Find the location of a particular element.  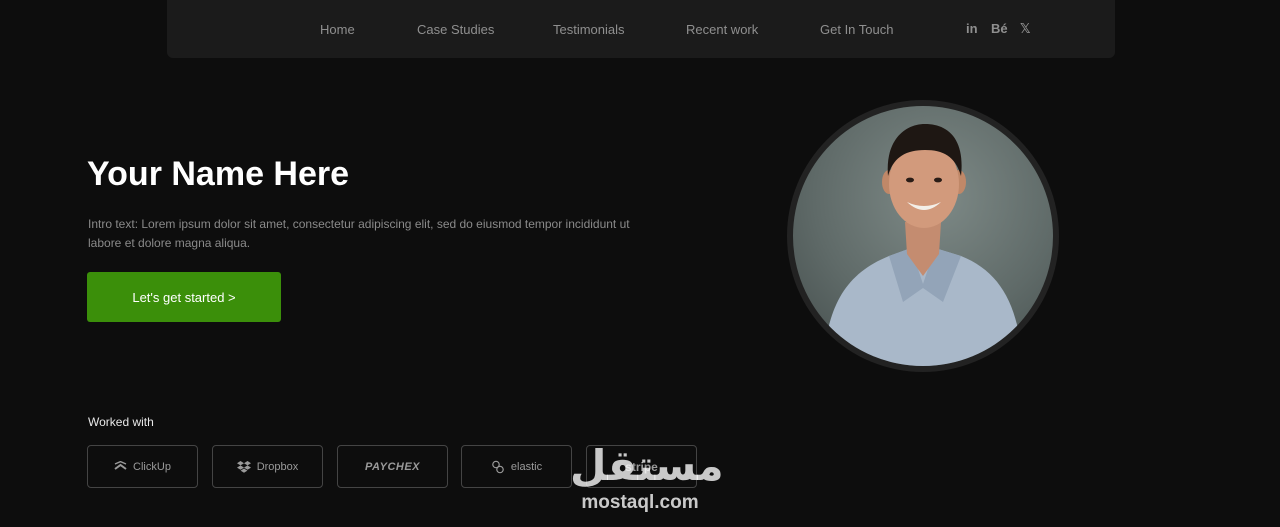

logo-dropbox: Dropbox is located at coordinates (267, 466).